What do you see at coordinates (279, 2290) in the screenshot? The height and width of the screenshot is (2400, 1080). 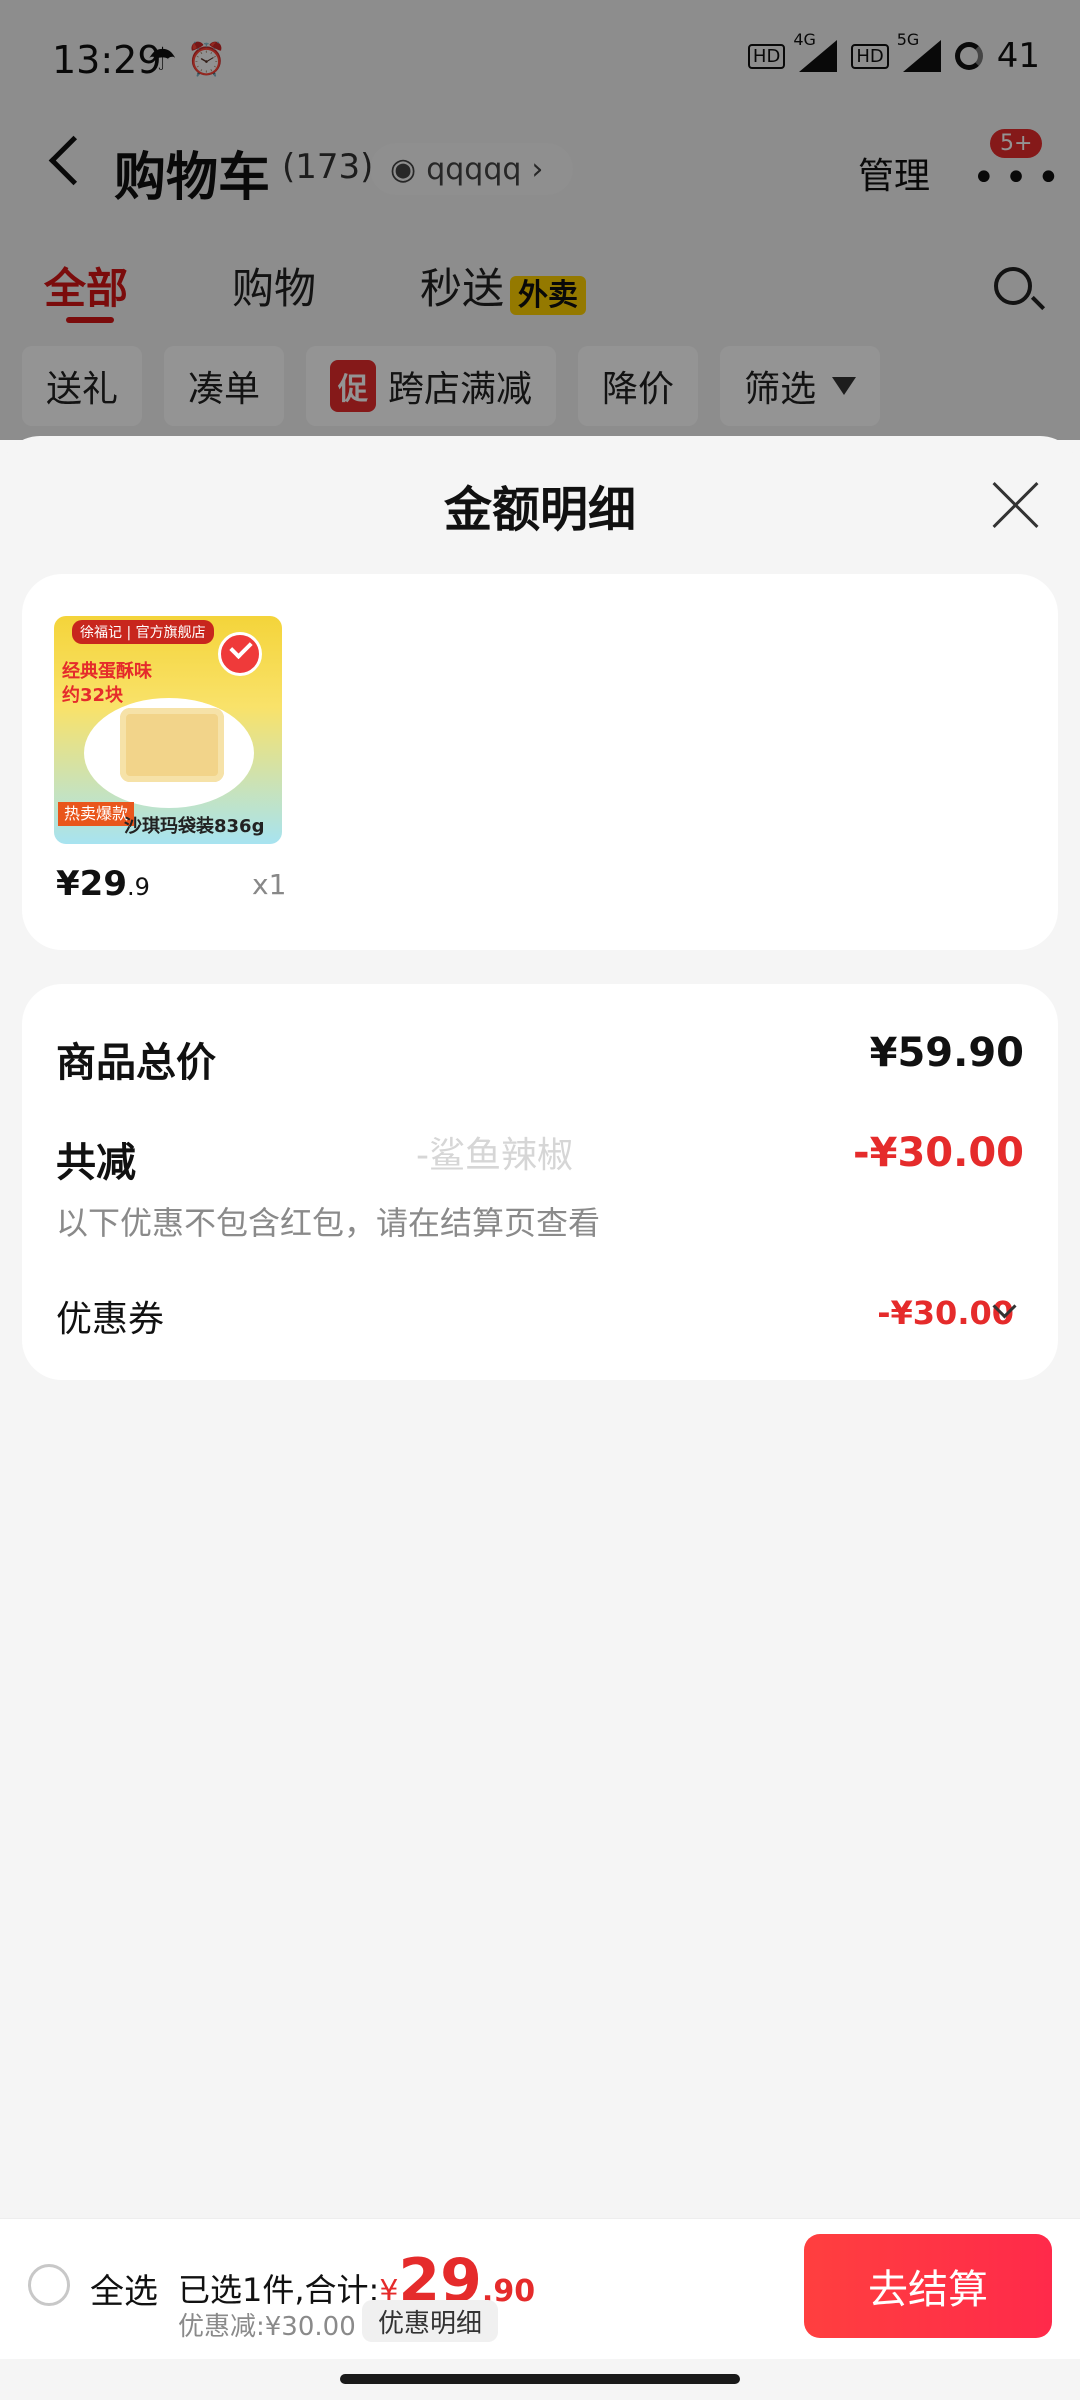 I see `selected-text: 已选1件,合计:` at bounding box center [279, 2290].